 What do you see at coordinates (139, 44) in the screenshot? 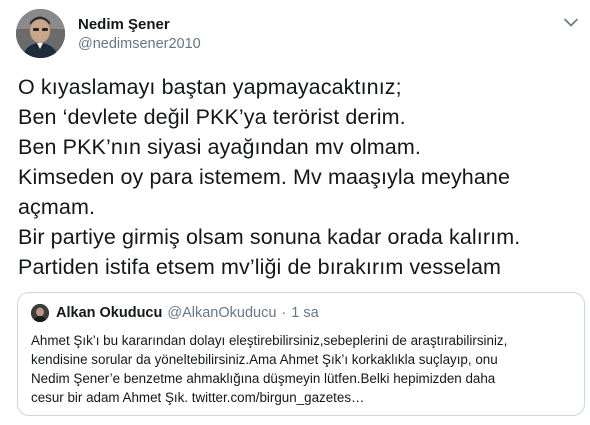
I see `author-handle: @nedimsener2010` at bounding box center [139, 44].